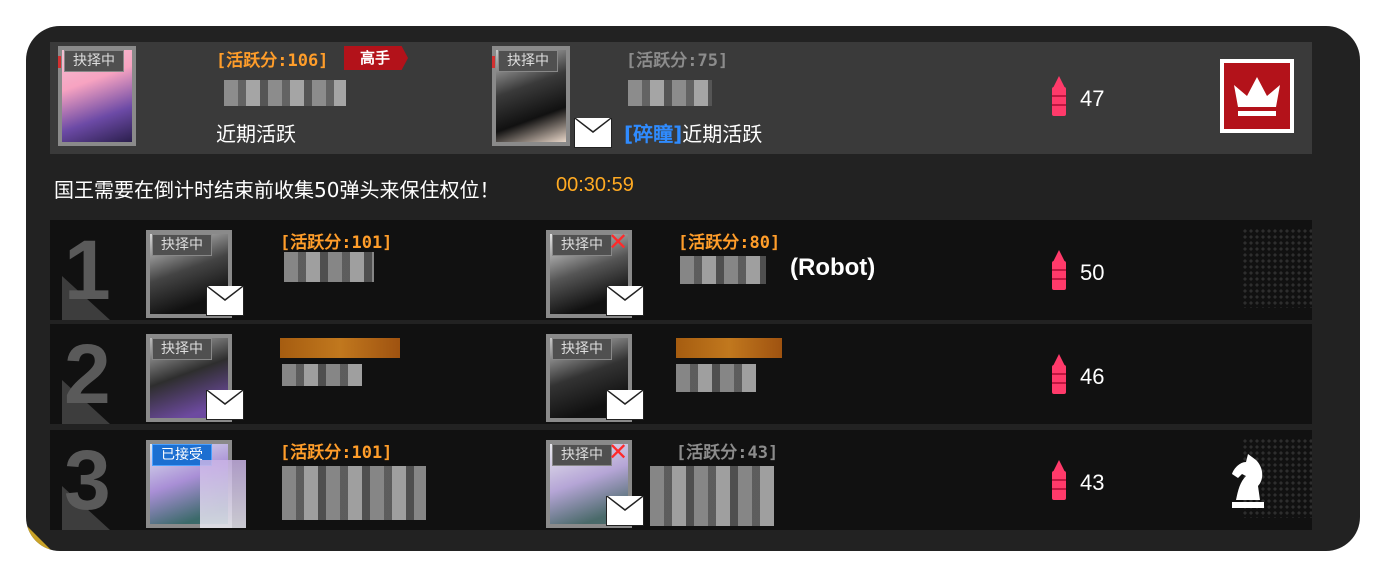  What do you see at coordinates (722, 134) in the screenshot?
I see `activity-status-text: 近期活跃` at bounding box center [722, 134].